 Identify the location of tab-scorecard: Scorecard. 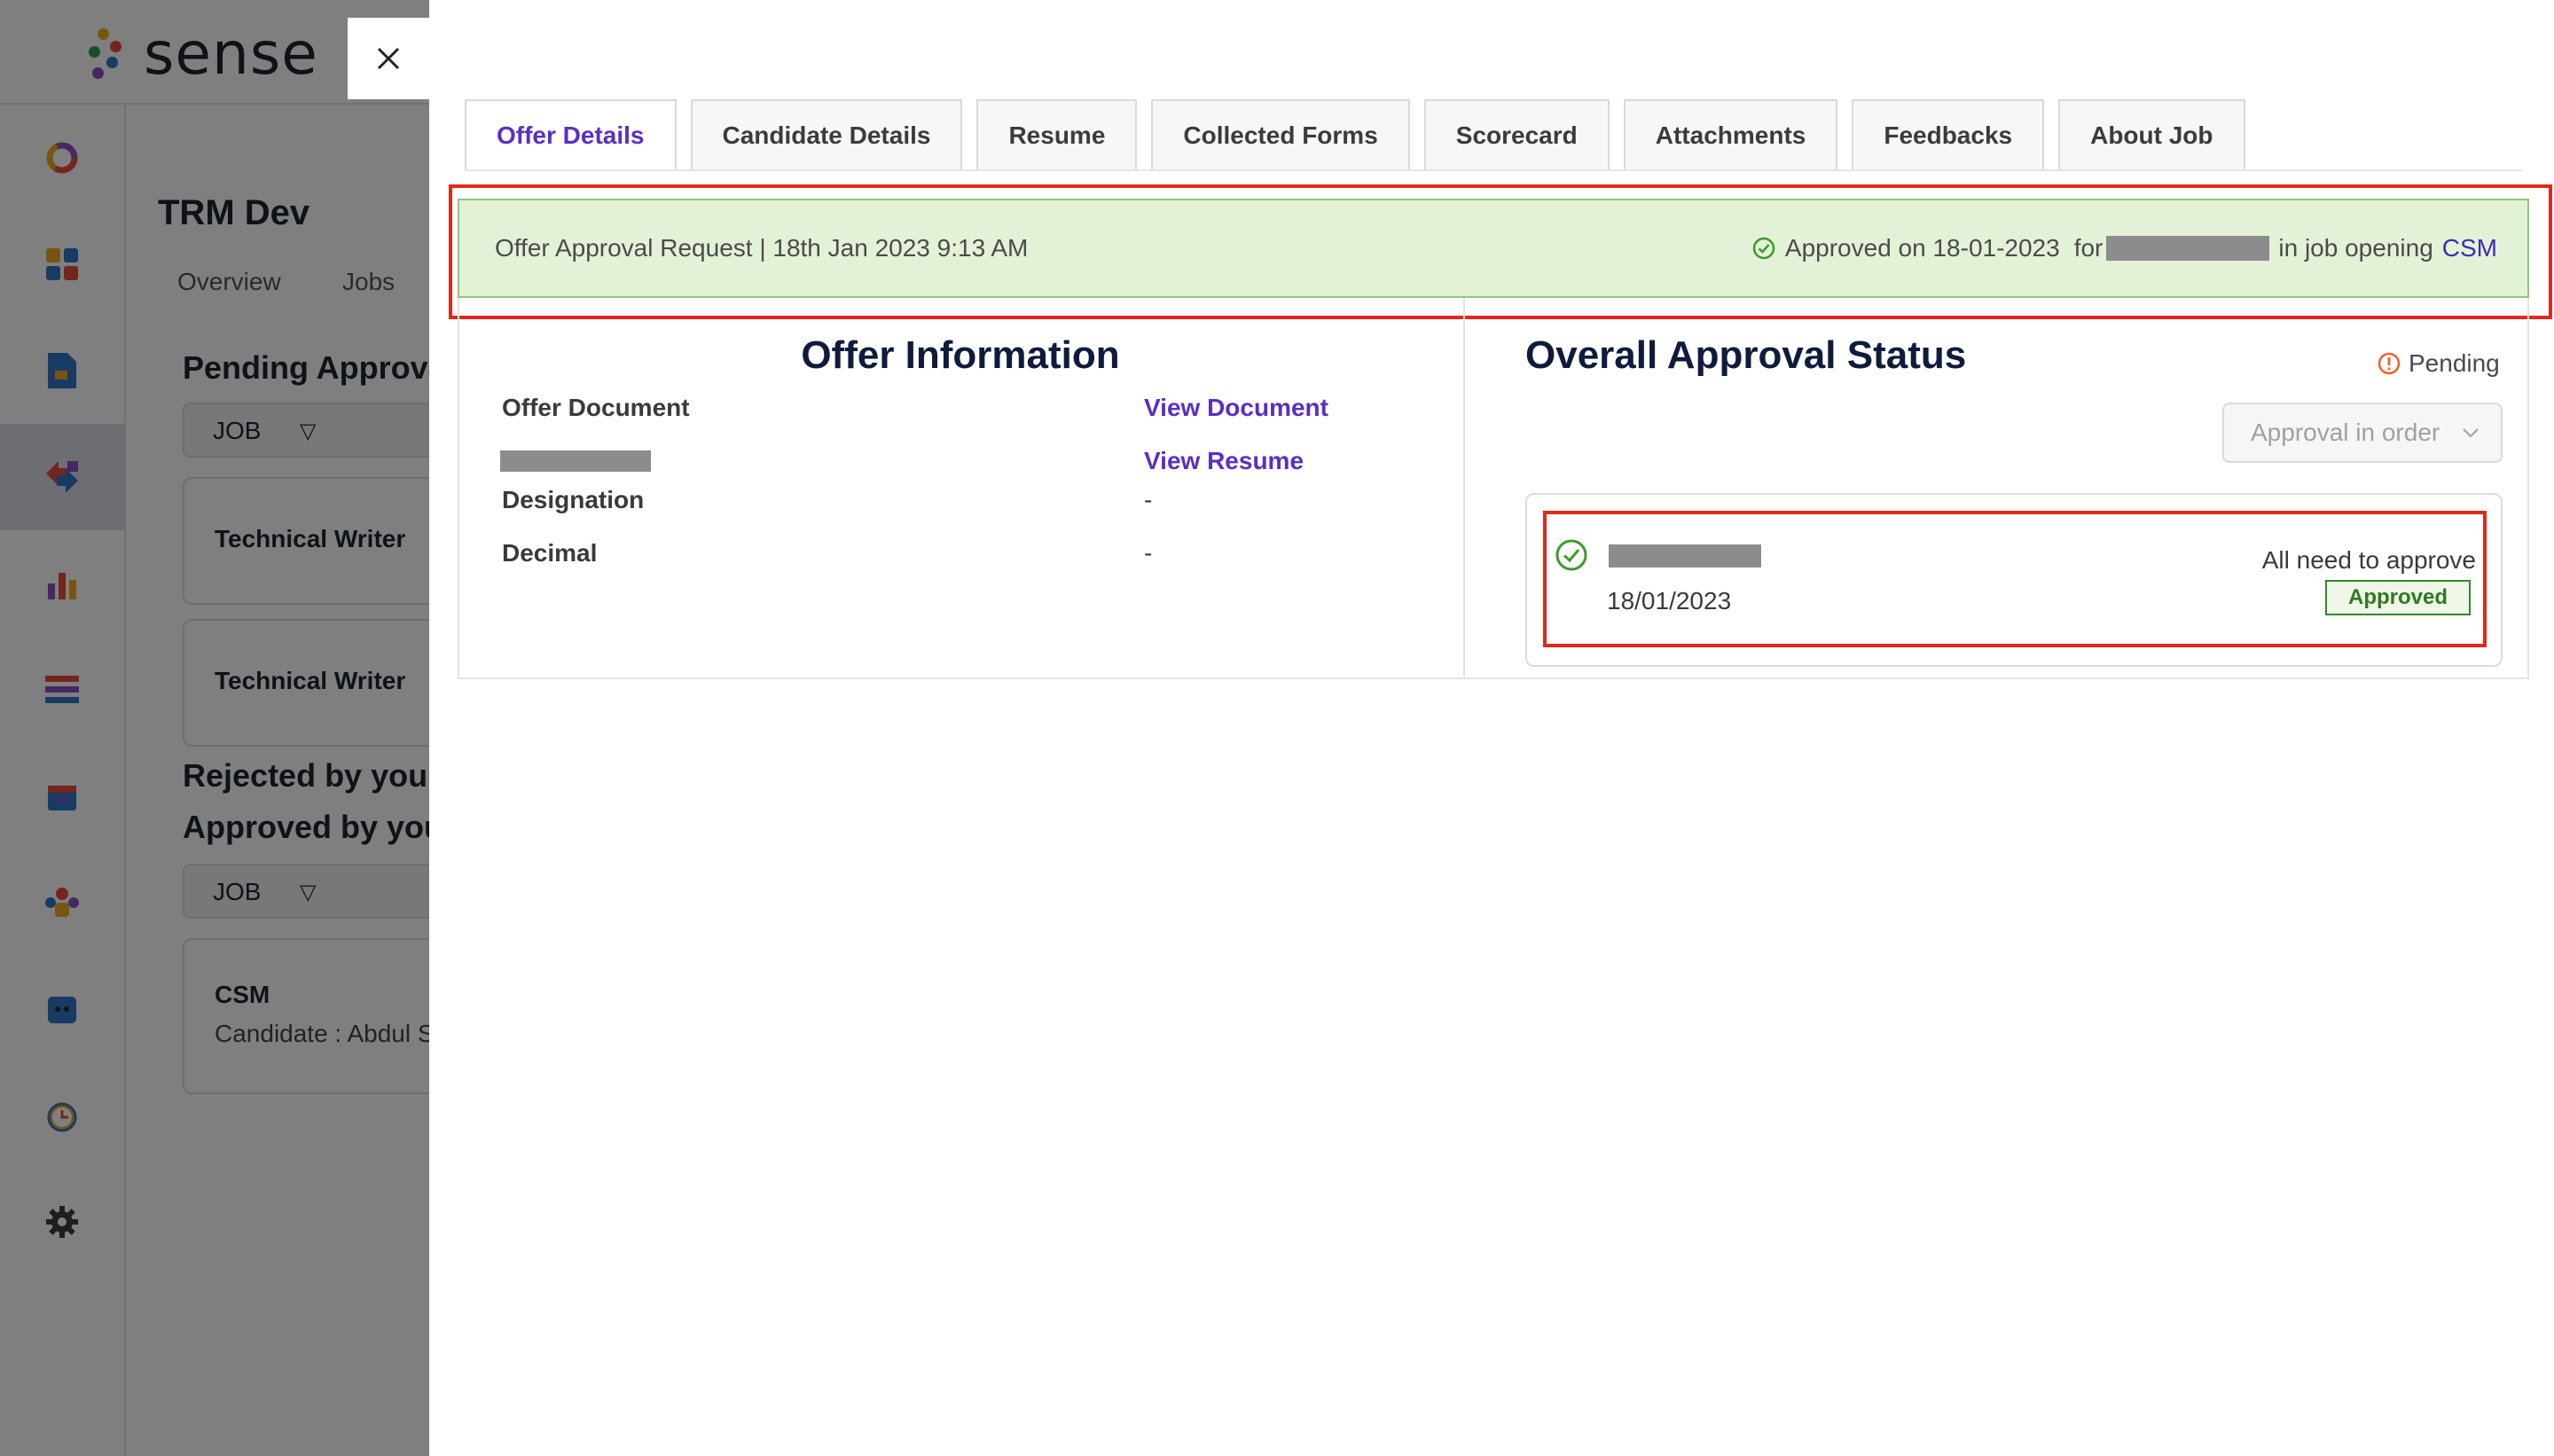
(1516, 134).